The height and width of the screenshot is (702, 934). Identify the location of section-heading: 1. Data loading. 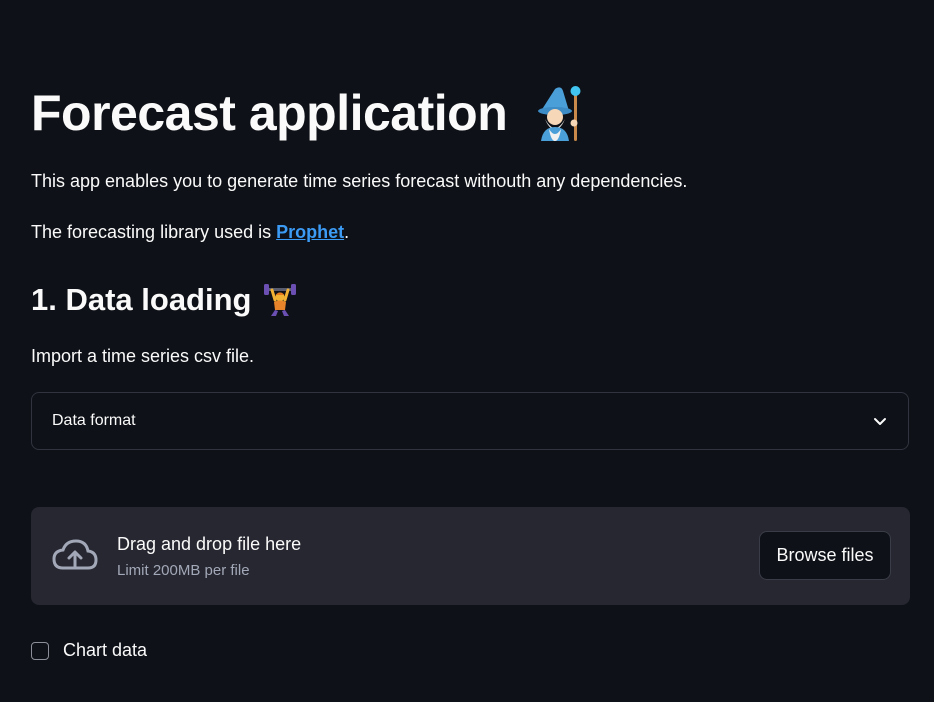
(141, 299).